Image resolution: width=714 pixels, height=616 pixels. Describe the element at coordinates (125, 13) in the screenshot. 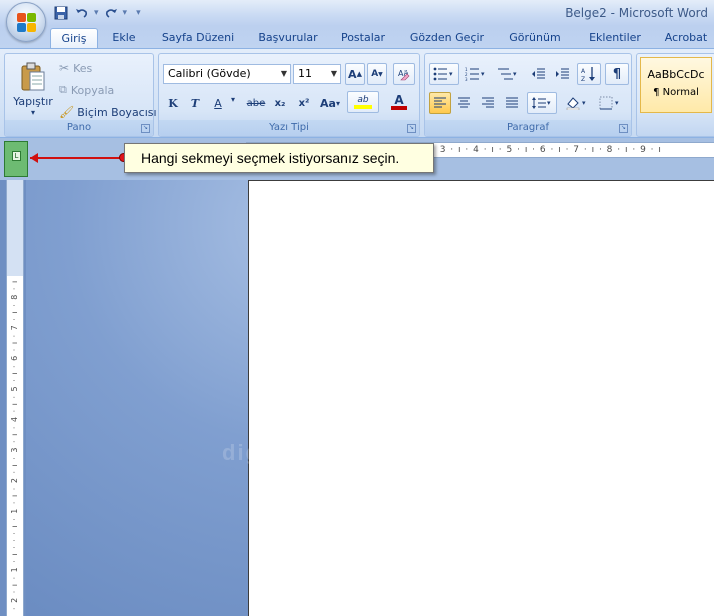

I see `redo-dropdown-icon: ▾` at that location.